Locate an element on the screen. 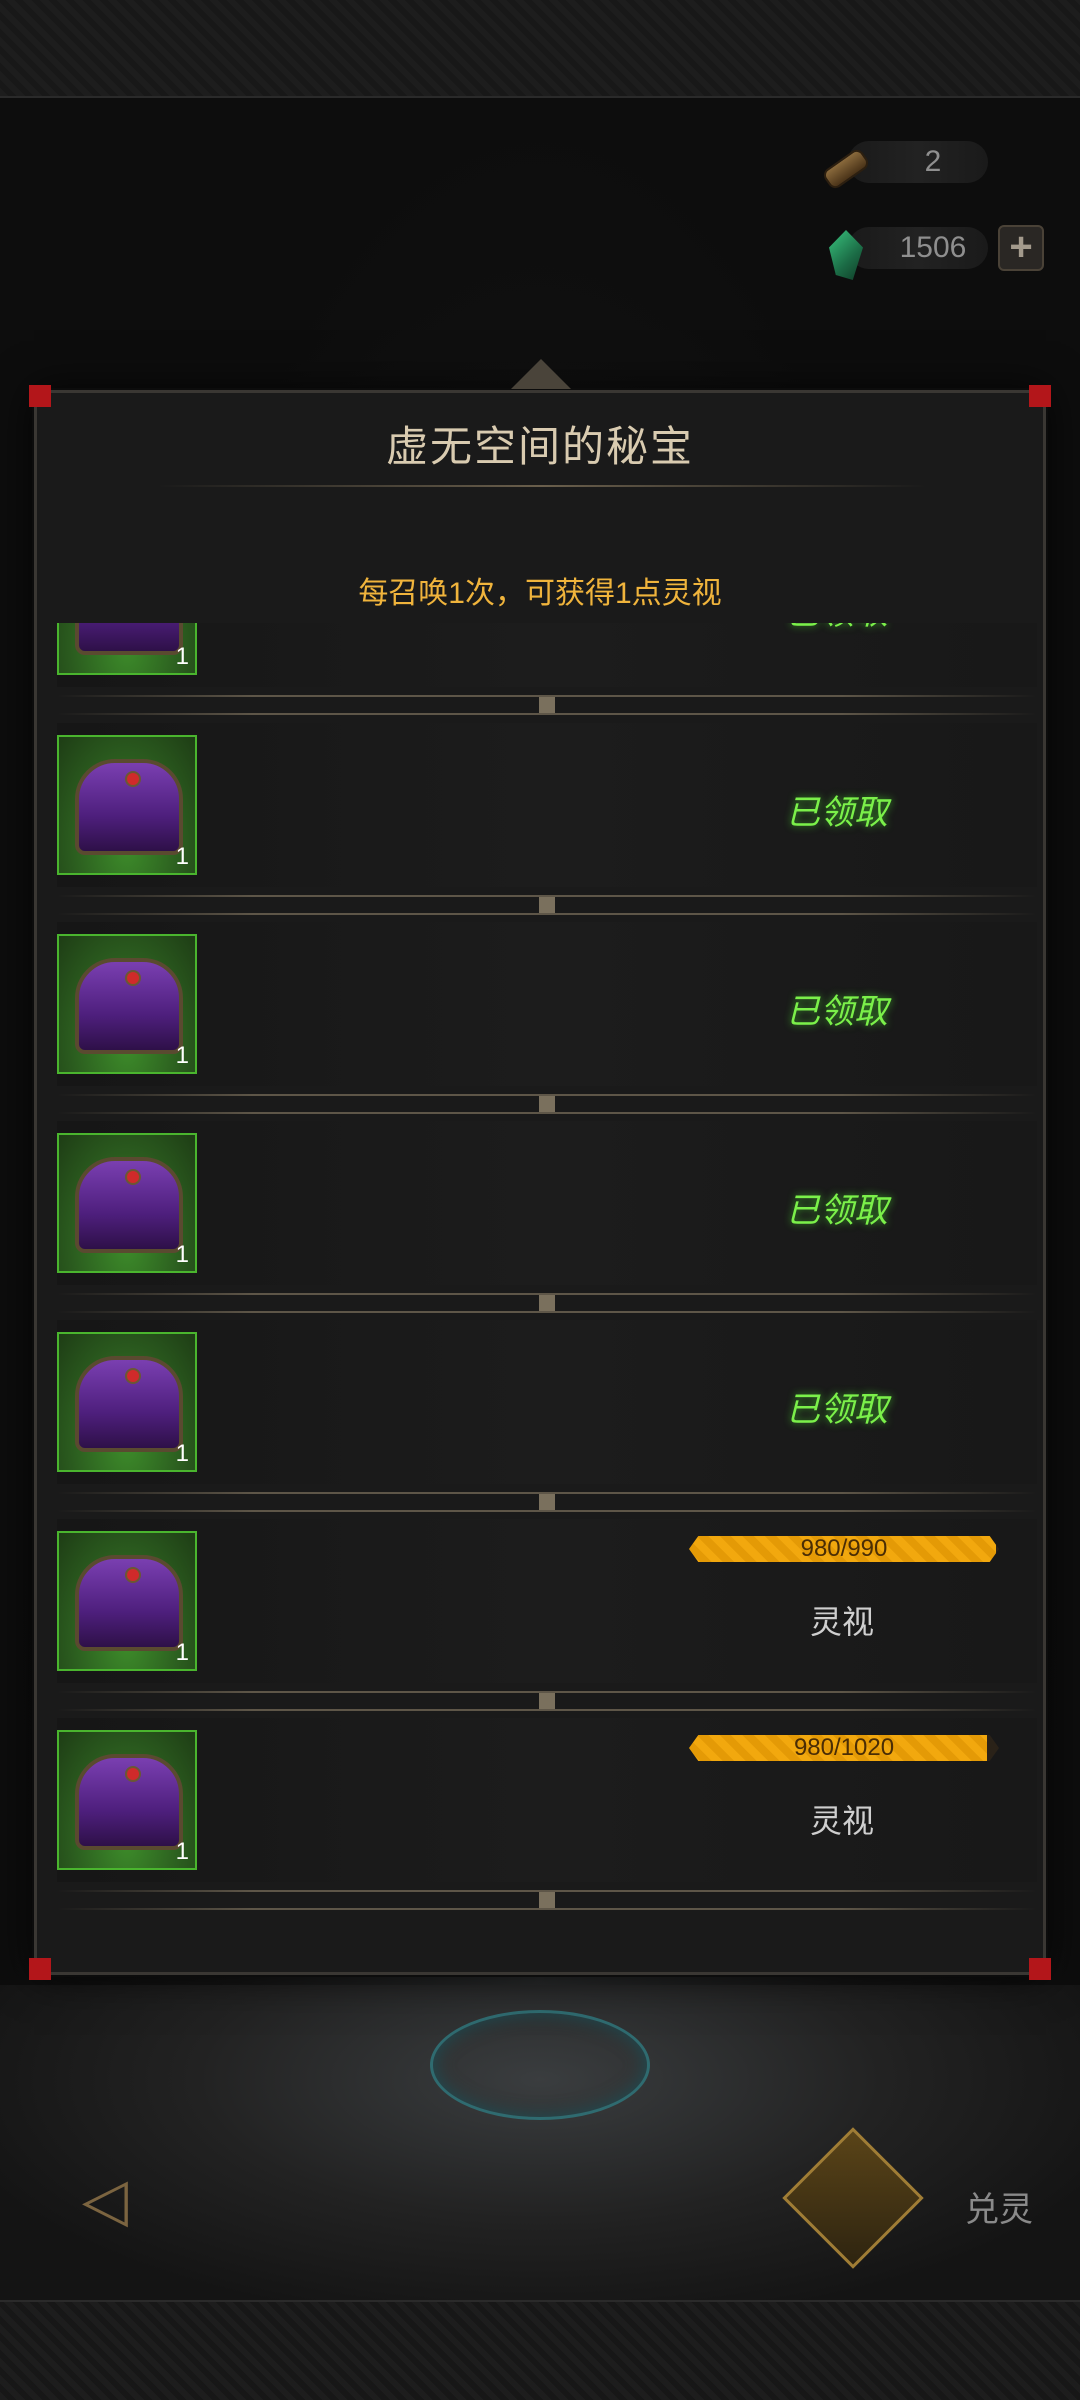  bottom-ornament-bar is located at coordinates (540, 2350).